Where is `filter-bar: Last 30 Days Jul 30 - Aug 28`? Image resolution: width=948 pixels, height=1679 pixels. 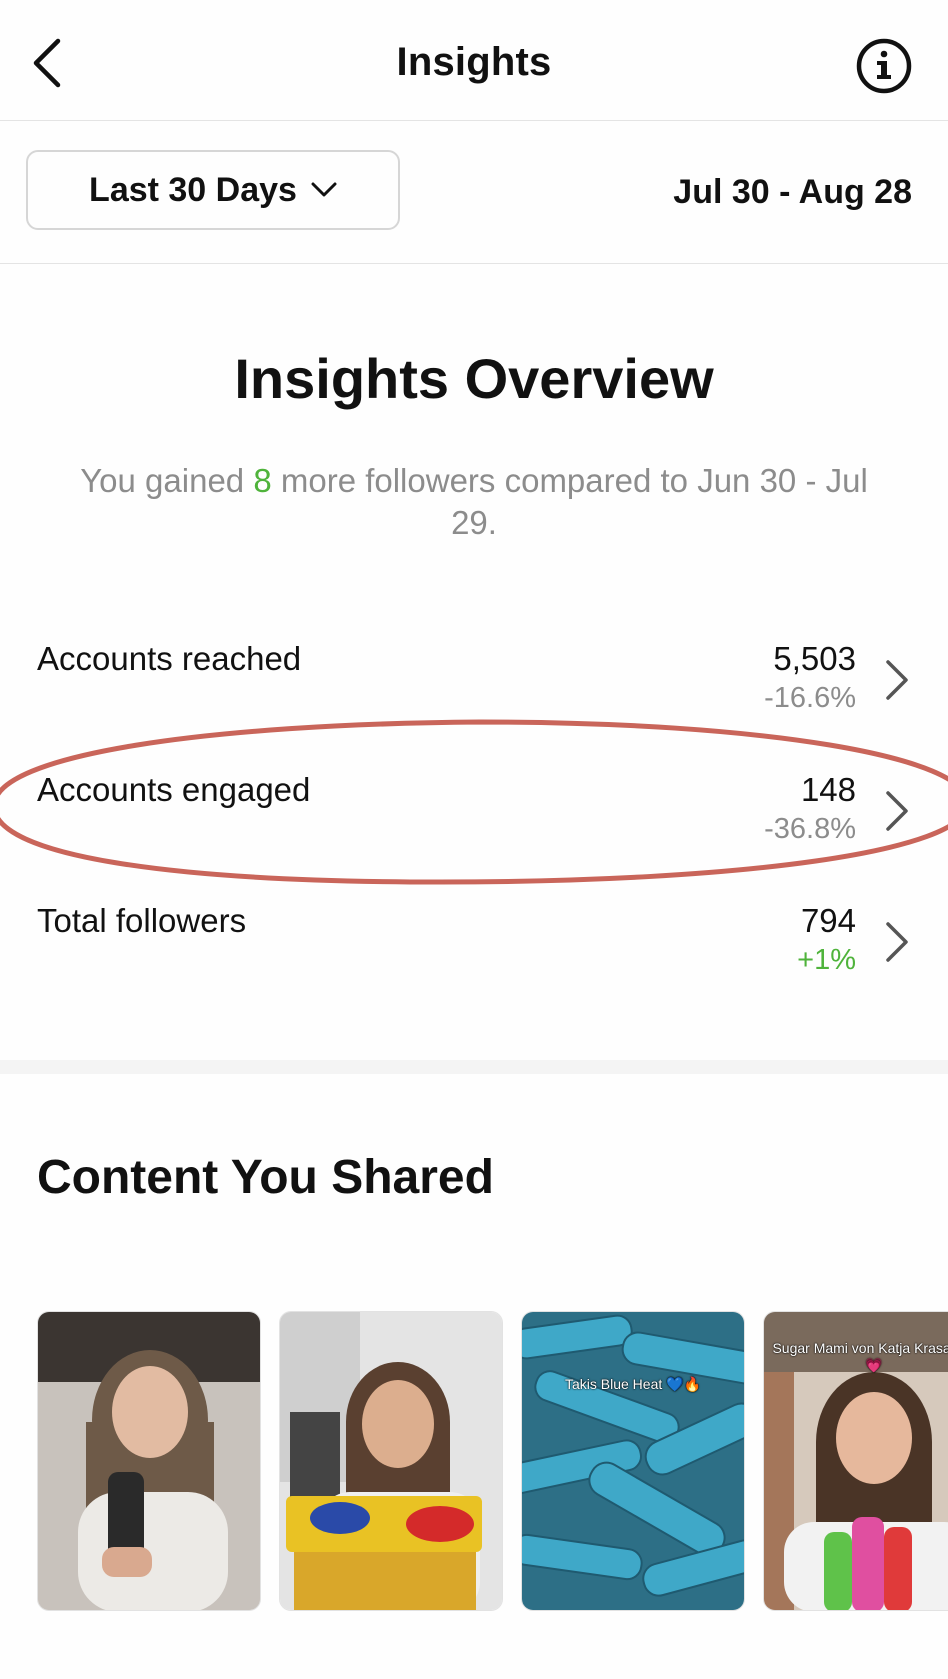
filter-bar: Last 30 Days Jul 30 - Aug 28 is located at coordinates (474, 192).